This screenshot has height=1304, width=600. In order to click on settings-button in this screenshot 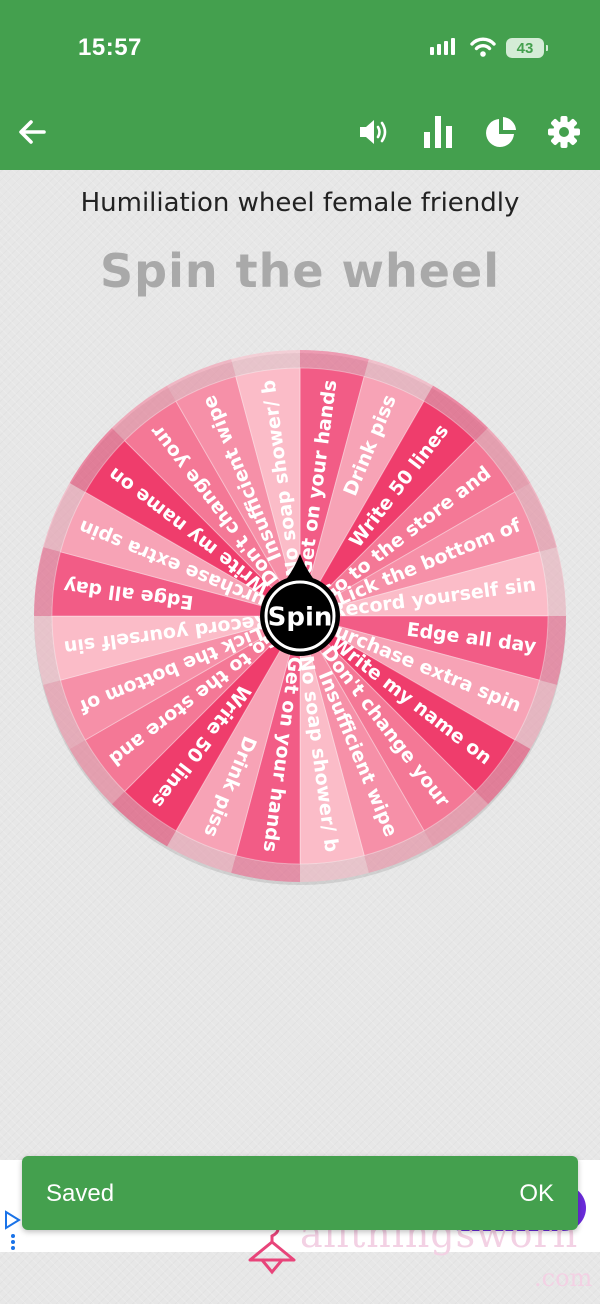, I will do `click(564, 132)`.